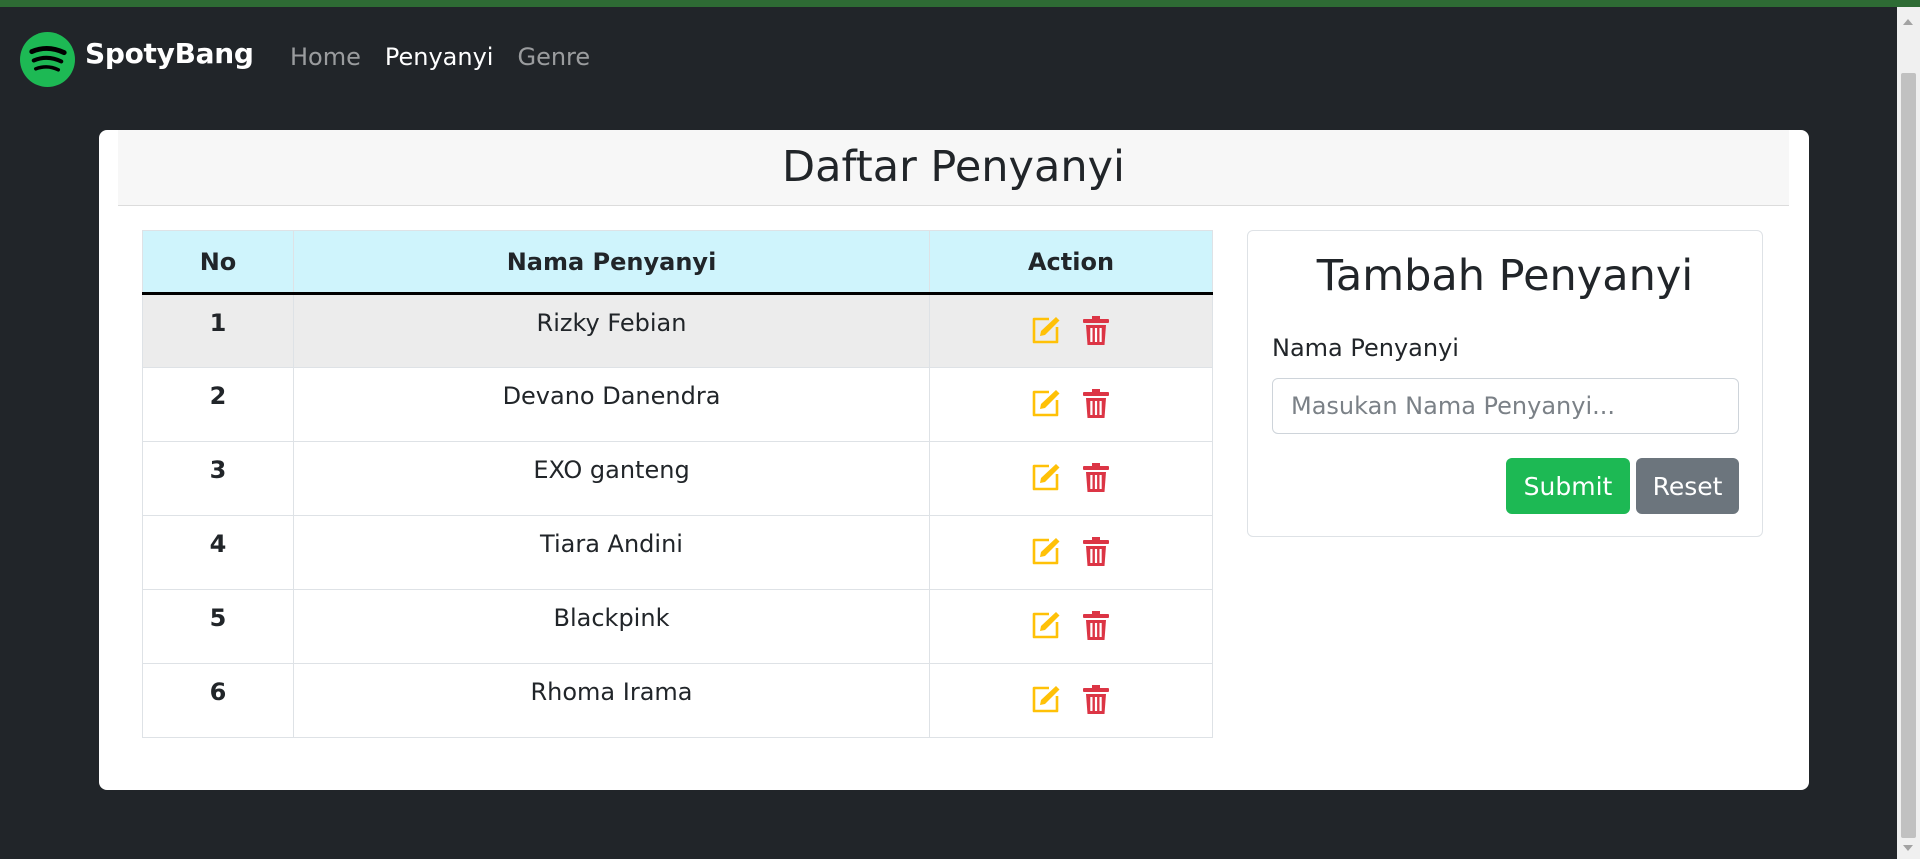 The width and height of the screenshot is (1920, 859). I want to click on row-number: 3, so click(218, 478).